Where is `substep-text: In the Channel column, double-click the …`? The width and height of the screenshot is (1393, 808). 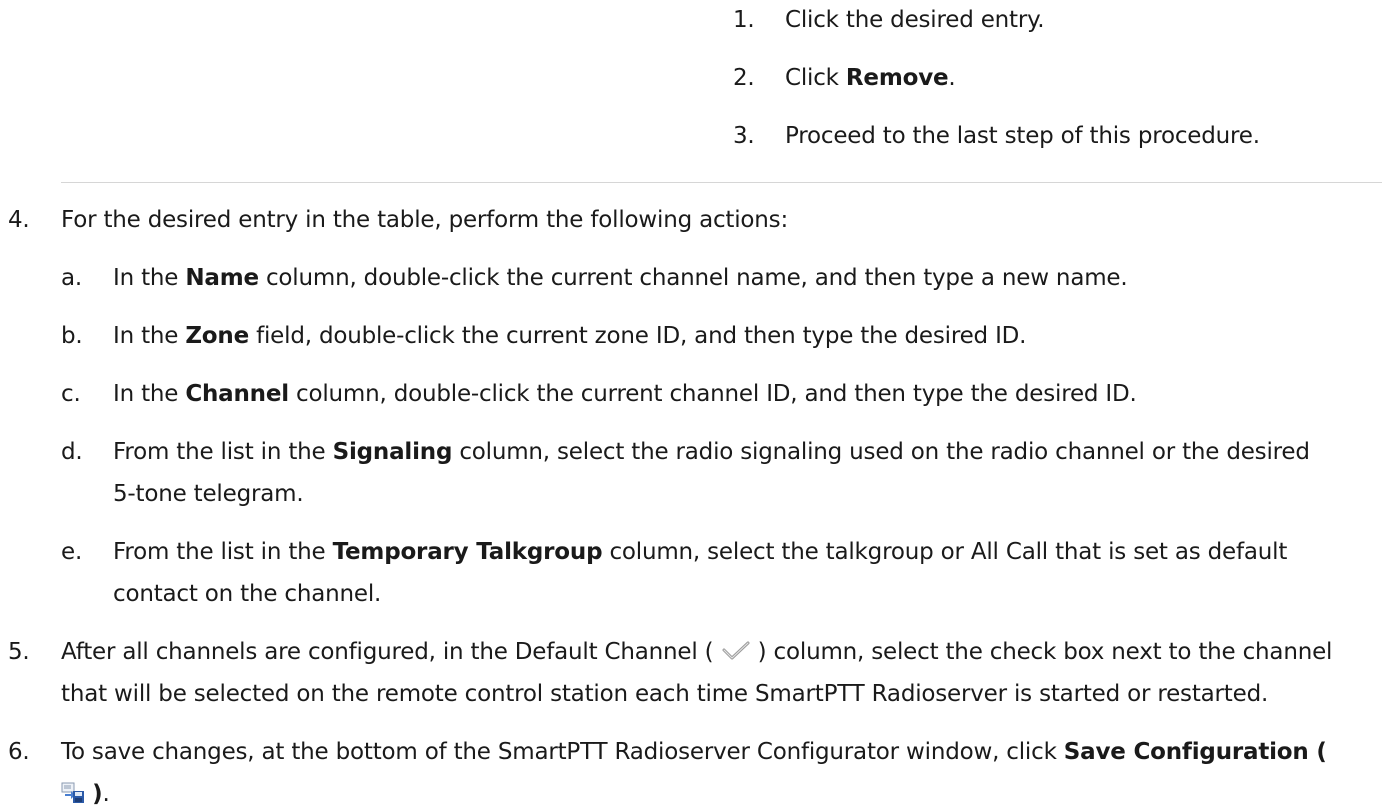
substep-text: In the Channel column, double-click the … is located at coordinates (625, 394).